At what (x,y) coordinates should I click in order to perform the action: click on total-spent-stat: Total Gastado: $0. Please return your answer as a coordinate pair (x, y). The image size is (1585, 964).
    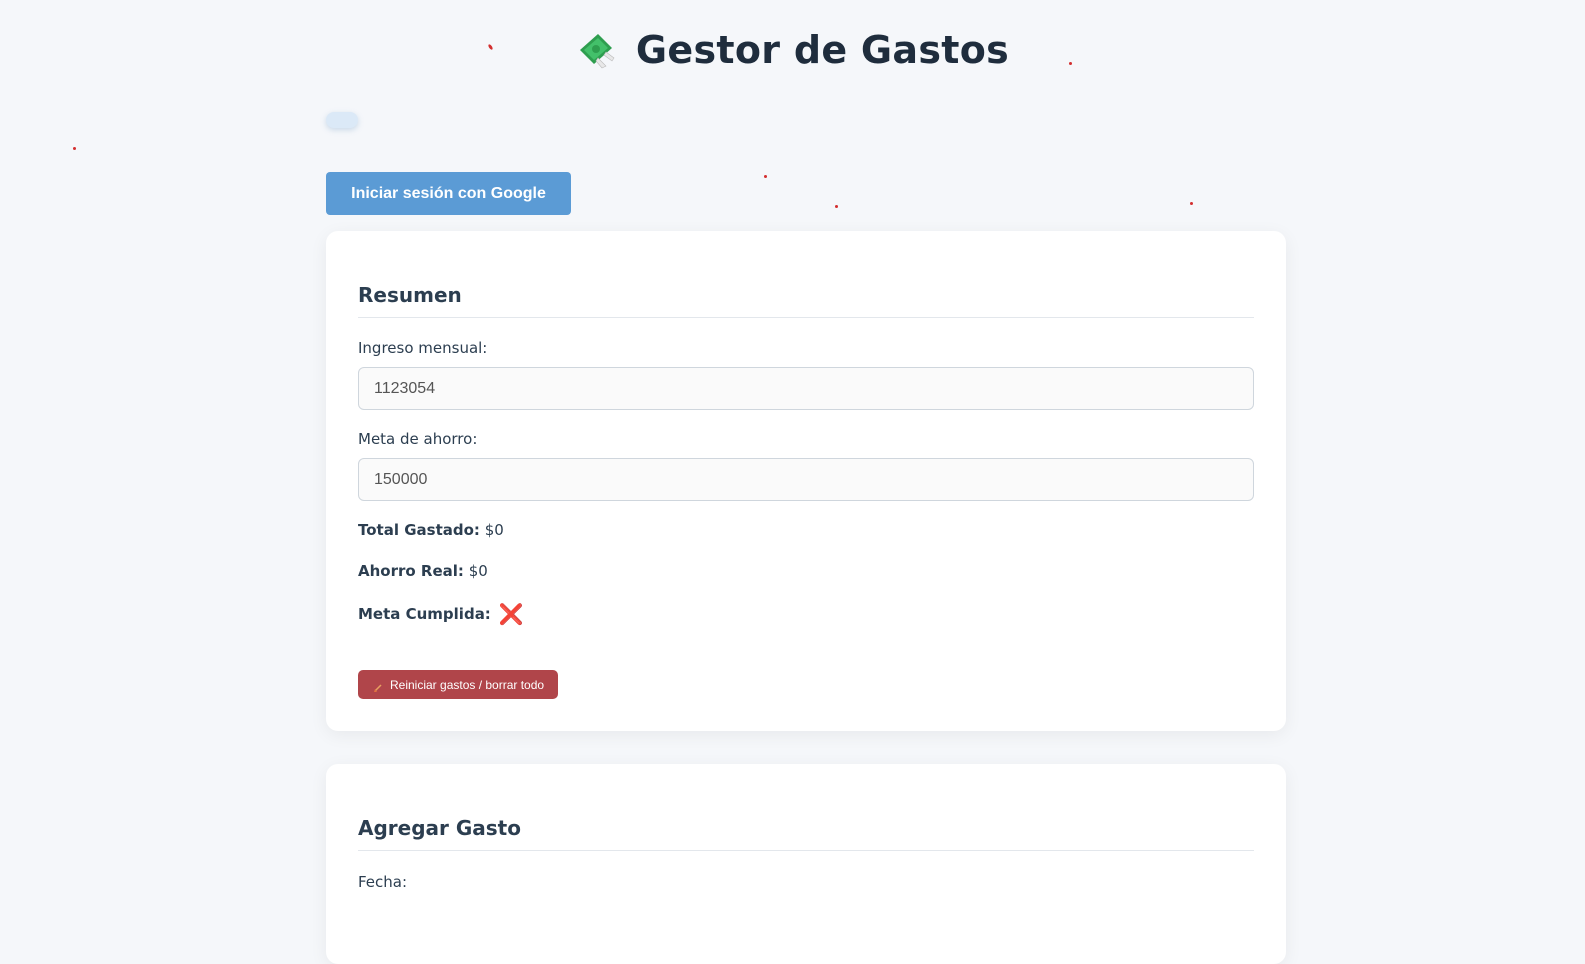
    Looking at the image, I should click on (431, 530).